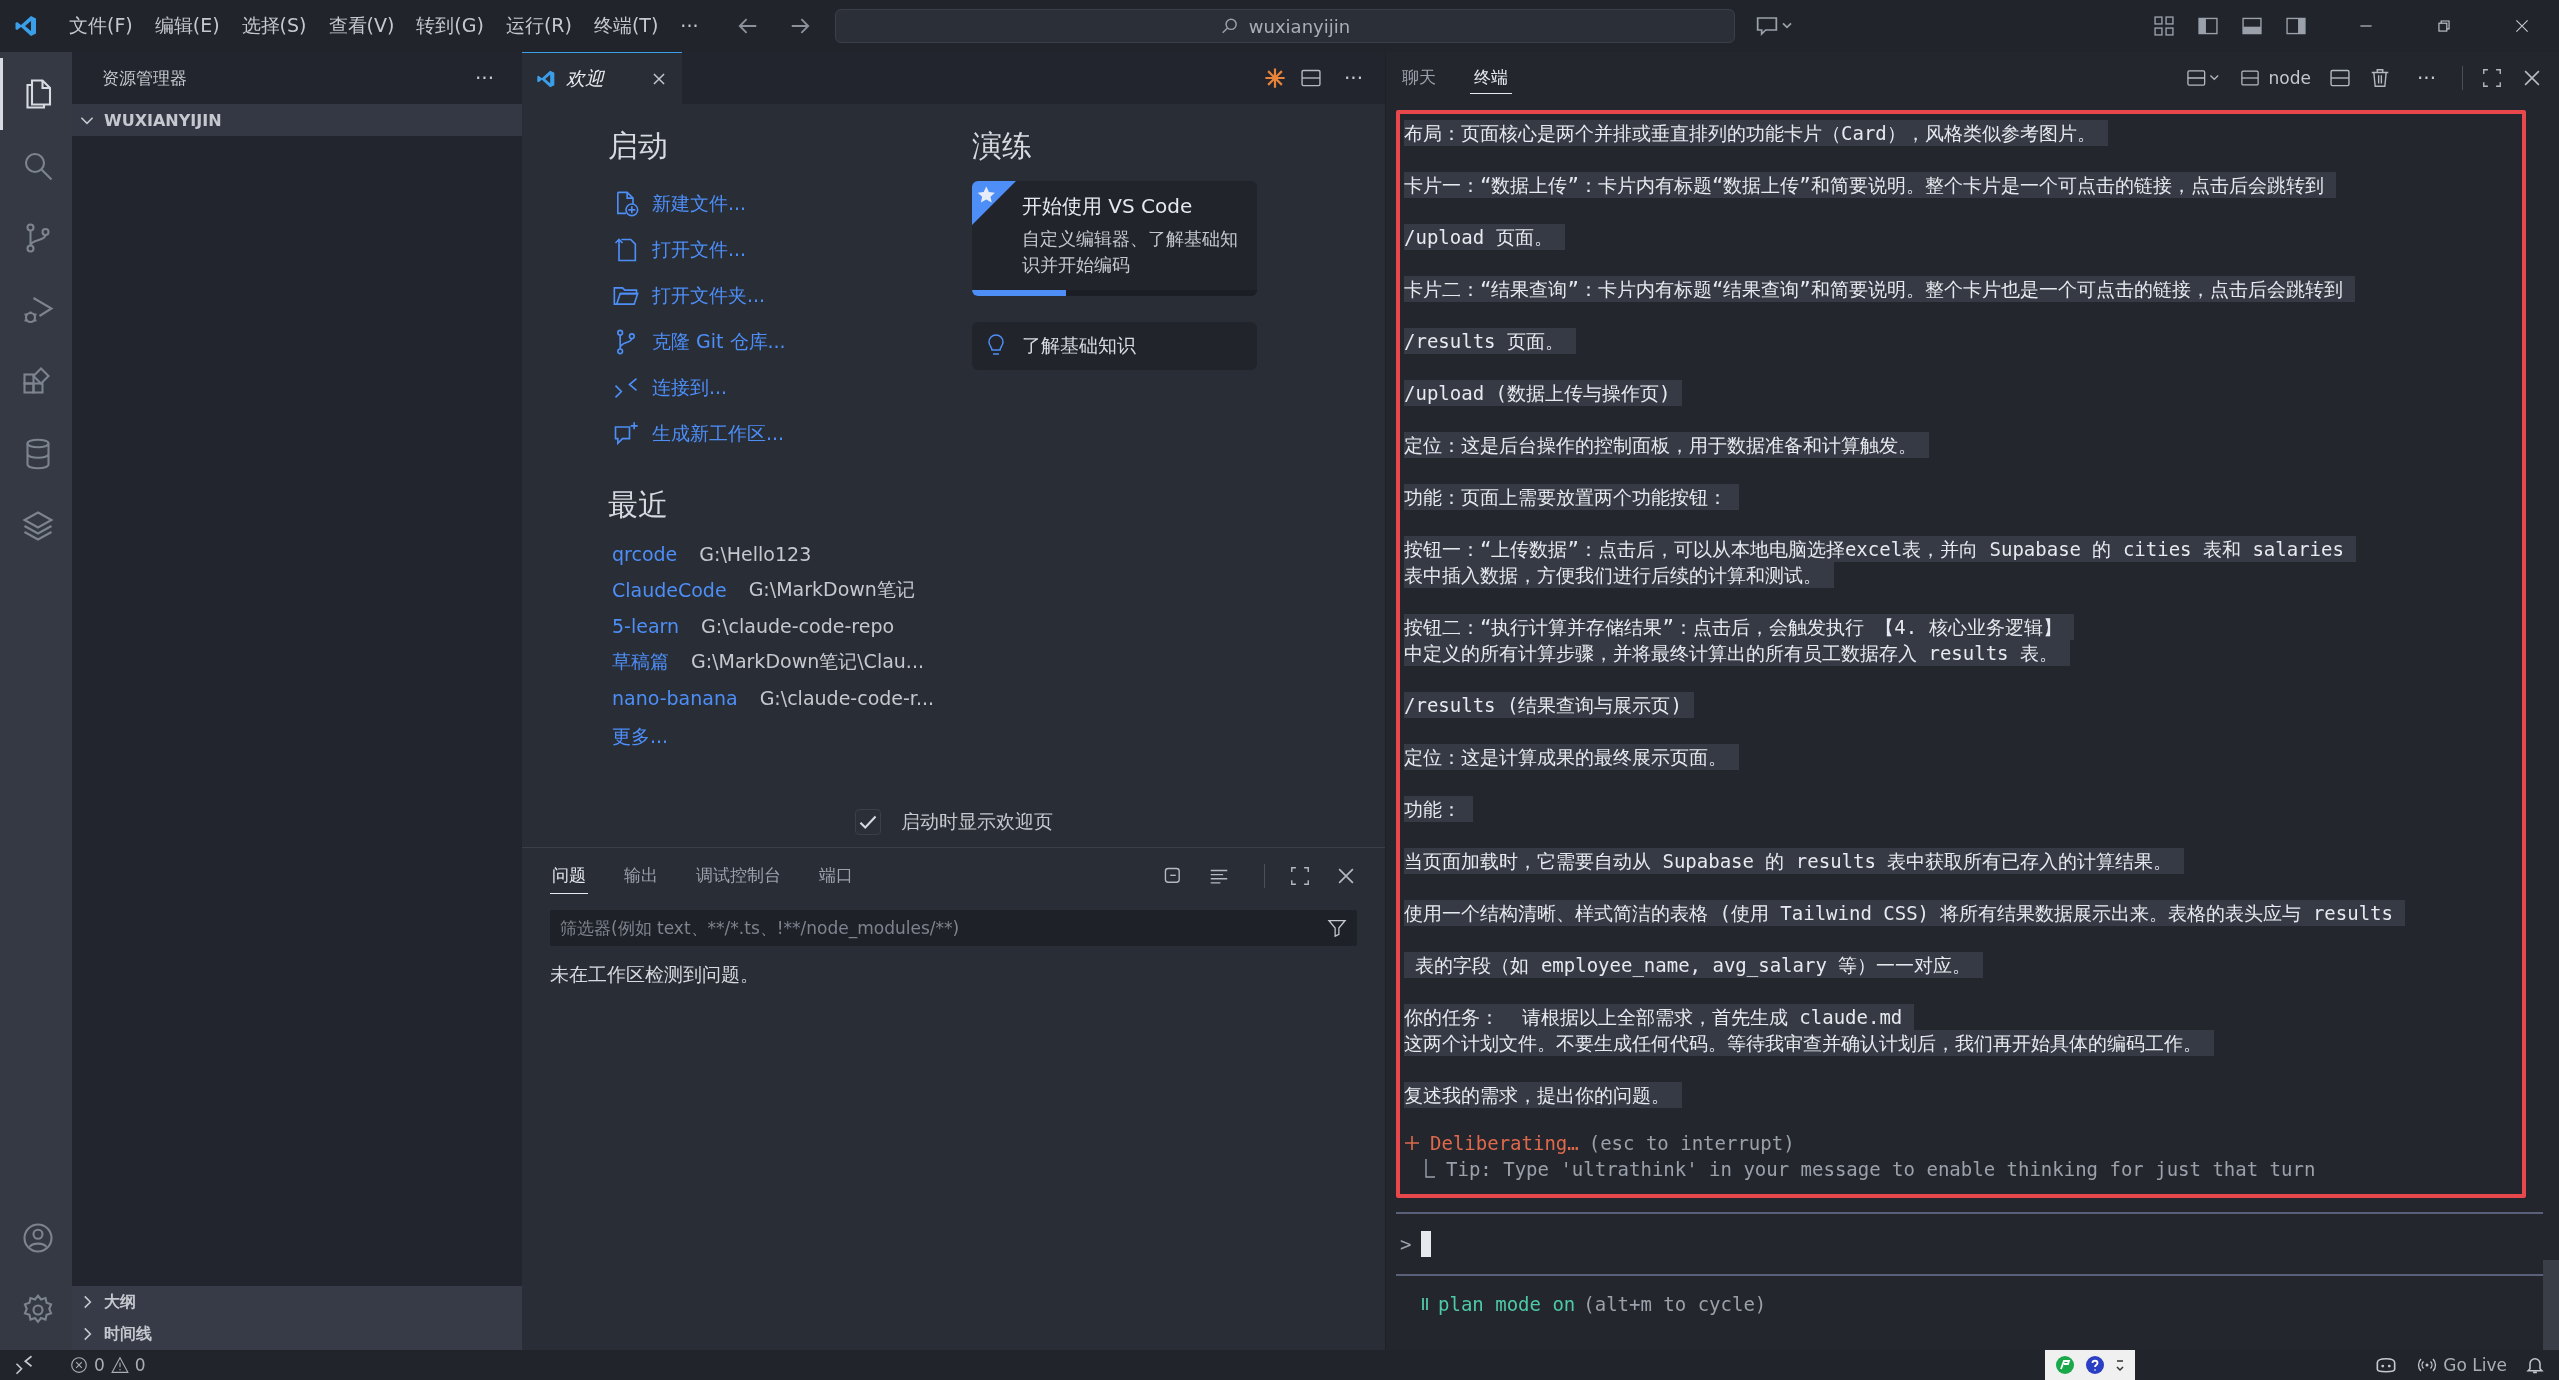  Describe the element at coordinates (2164, 26) in the screenshot. I see `layout-icon` at that location.